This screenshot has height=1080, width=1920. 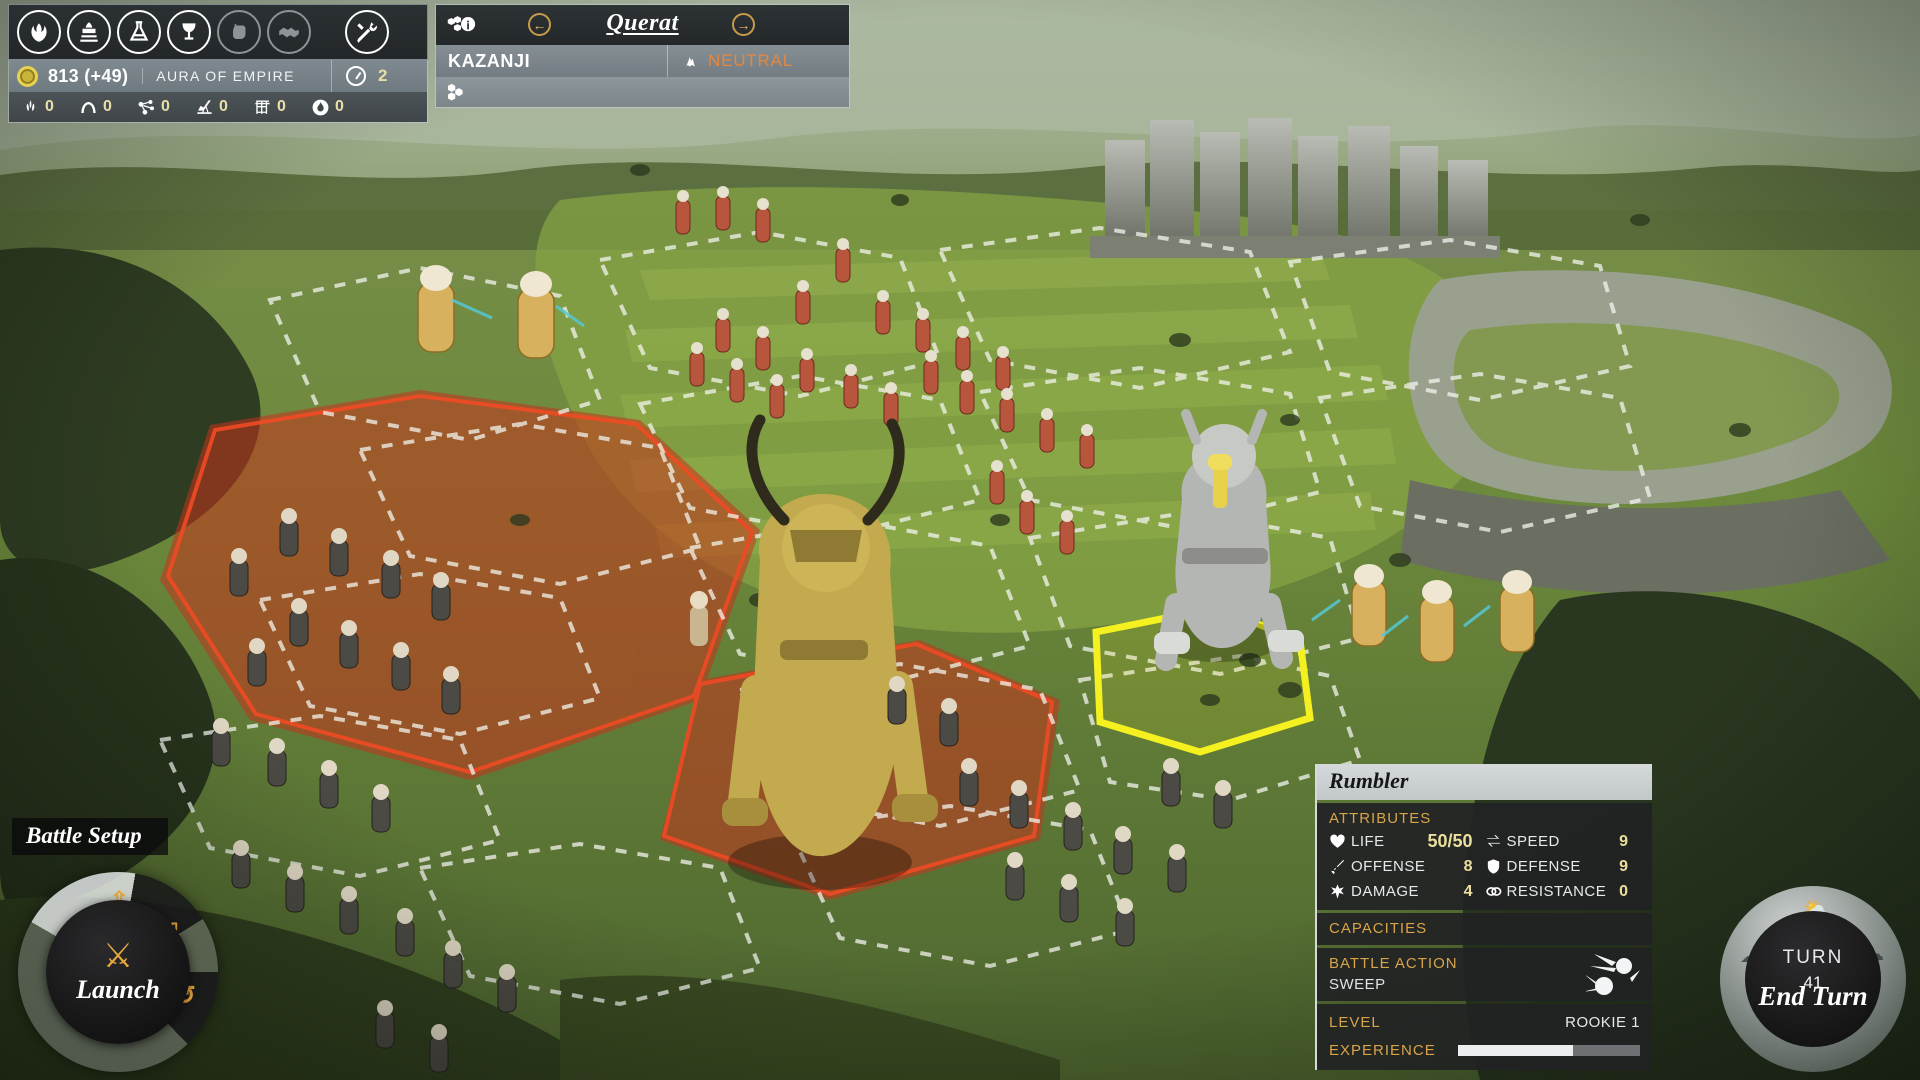 I want to click on attribute-resistance: RESISTANCE 0, so click(x=1563, y=891).